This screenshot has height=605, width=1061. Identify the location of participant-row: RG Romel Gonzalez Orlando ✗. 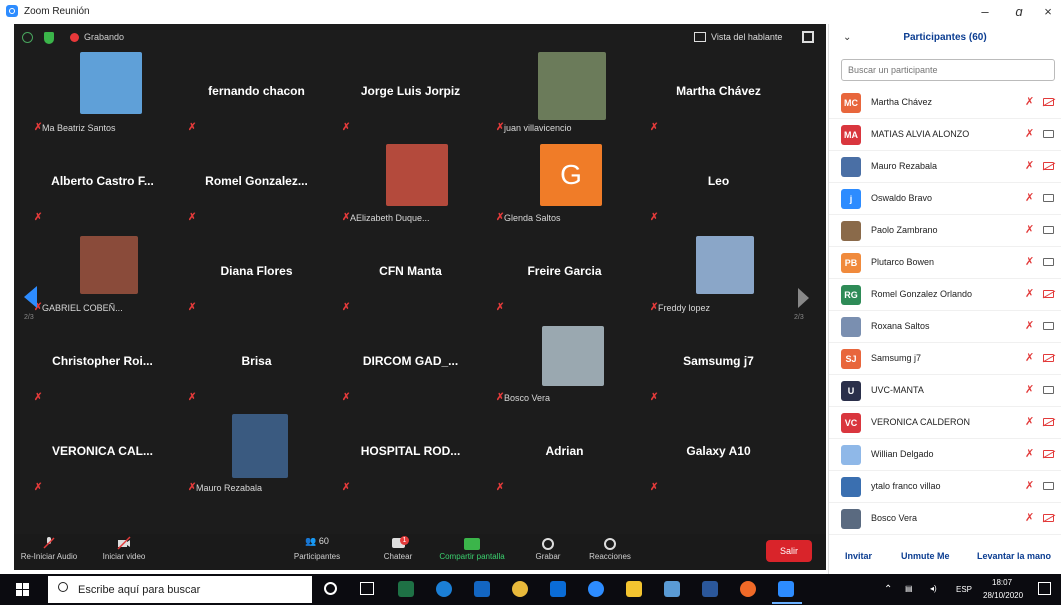
(945, 295).